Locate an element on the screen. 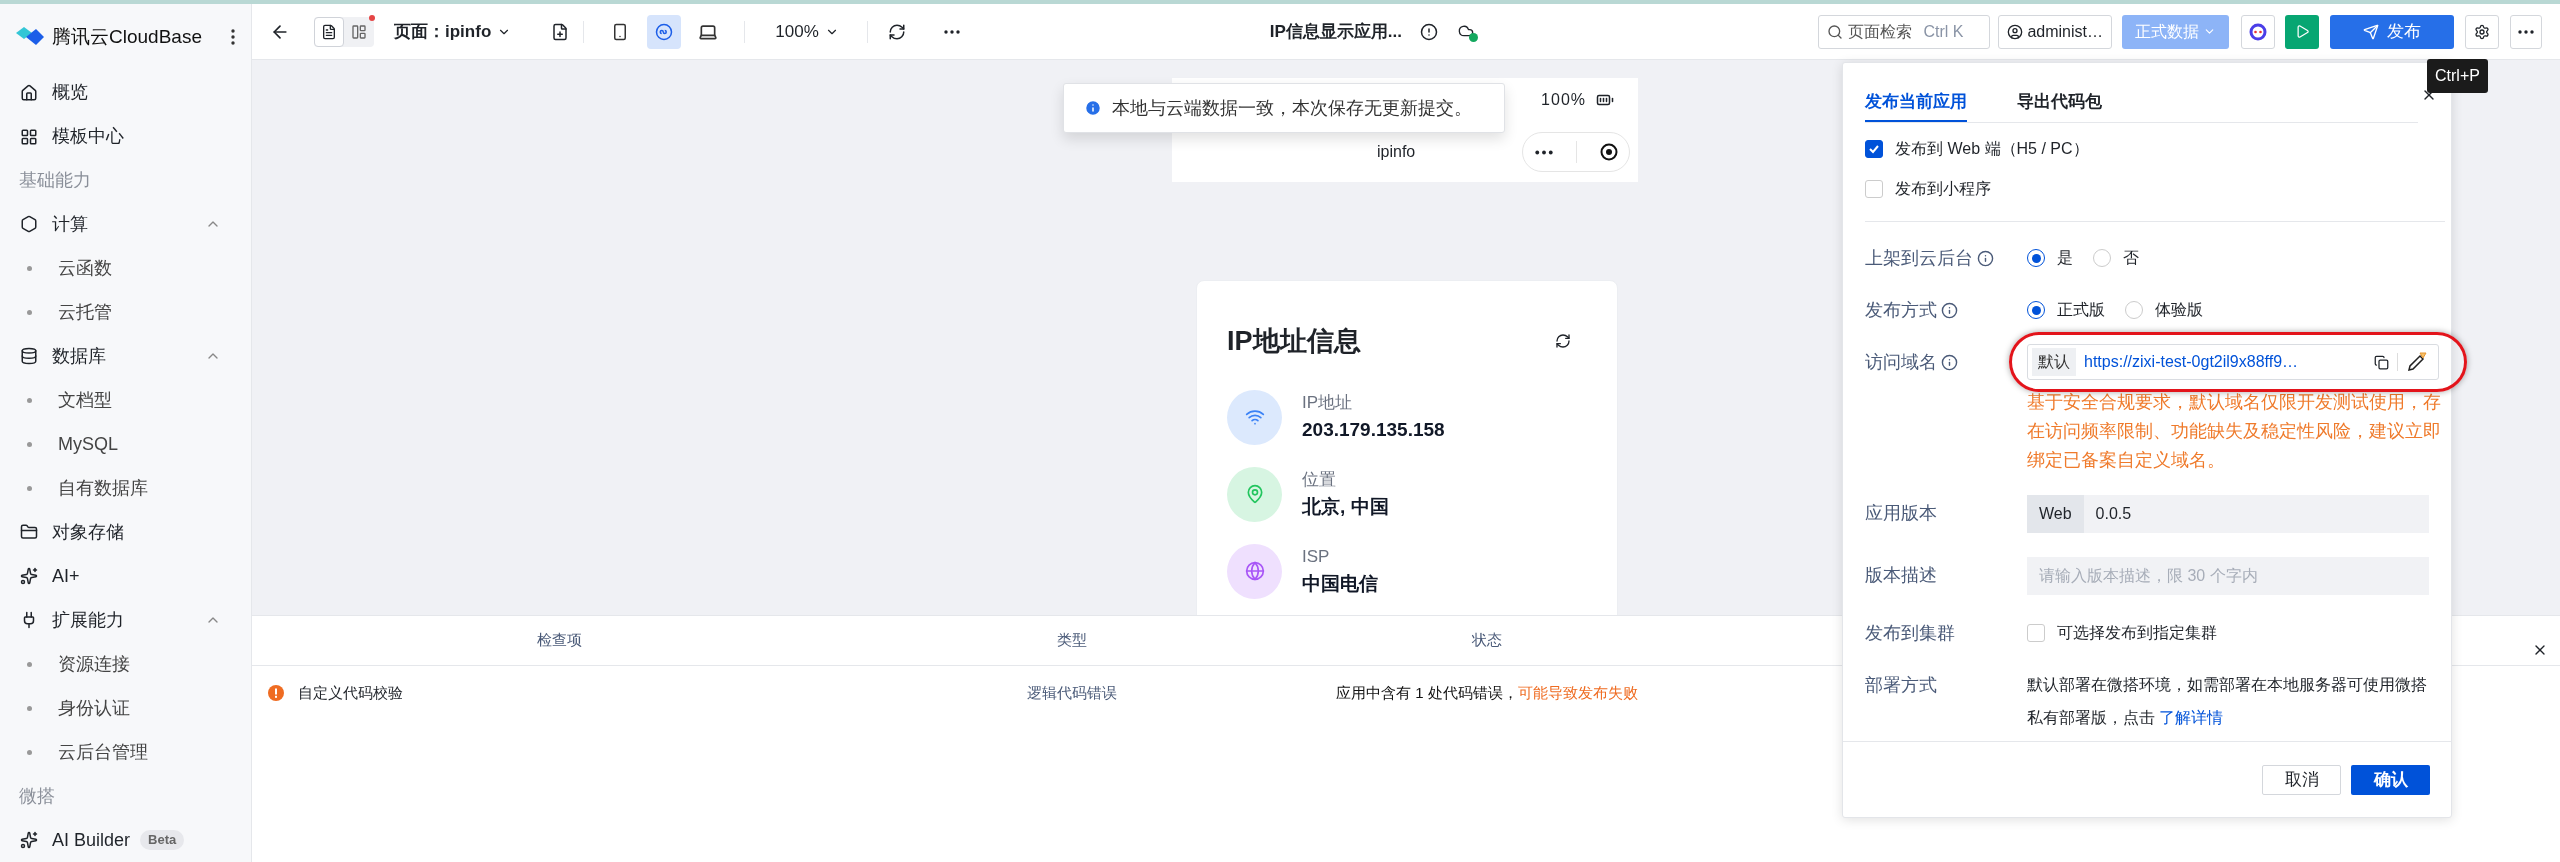 This screenshot has height=862, width=2560. layout-icon is located at coordinates (359, 31).